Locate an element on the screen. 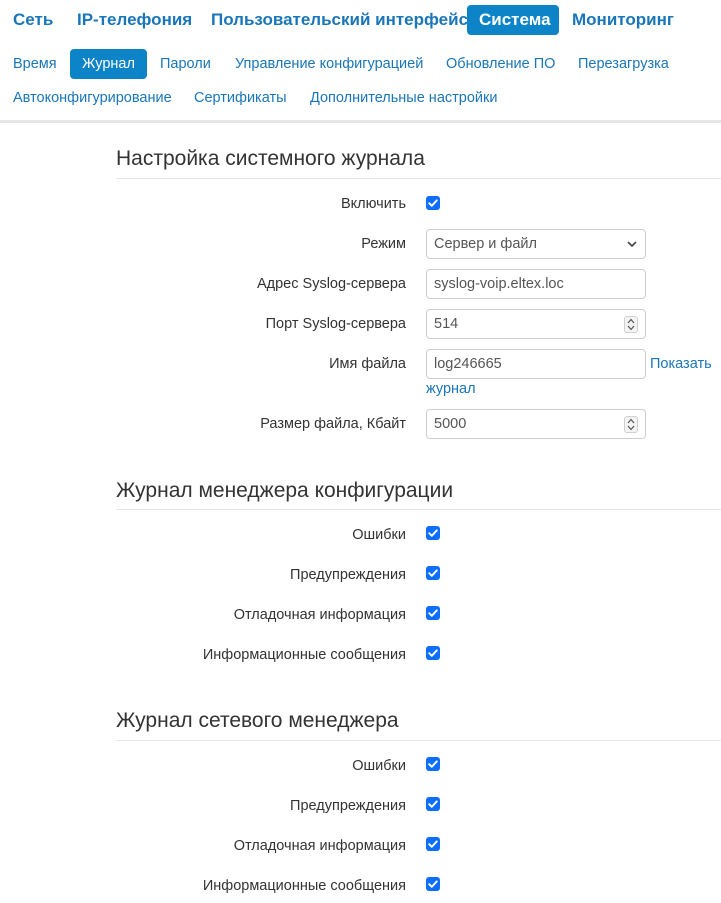  cfg-info-label: Информационные сообщения is located at coordinates (304, 655).